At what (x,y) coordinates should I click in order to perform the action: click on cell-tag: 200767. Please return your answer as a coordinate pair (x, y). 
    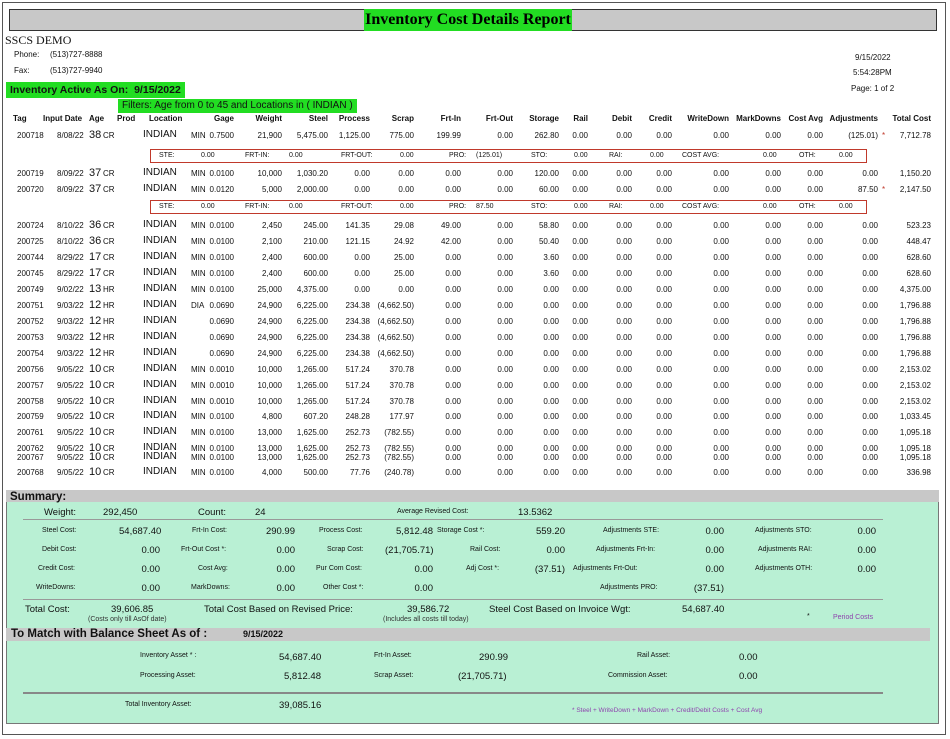
    Looking at the image, I should click on (30, 457).